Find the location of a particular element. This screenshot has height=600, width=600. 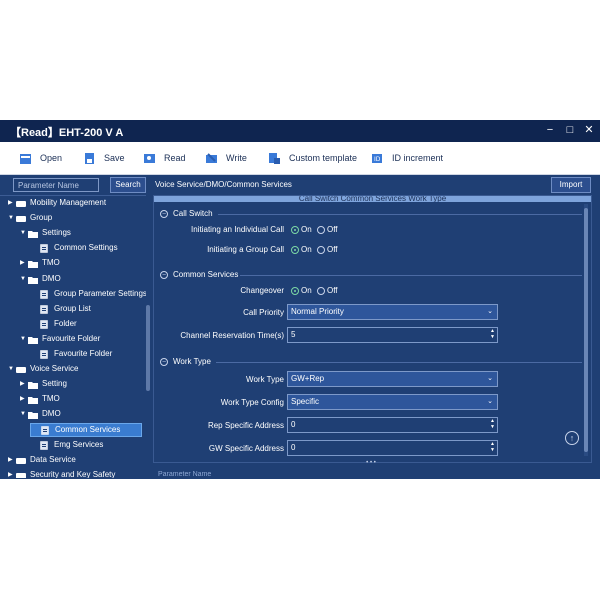

group-call-off-radio: Off is located at coordinates (327, 250).